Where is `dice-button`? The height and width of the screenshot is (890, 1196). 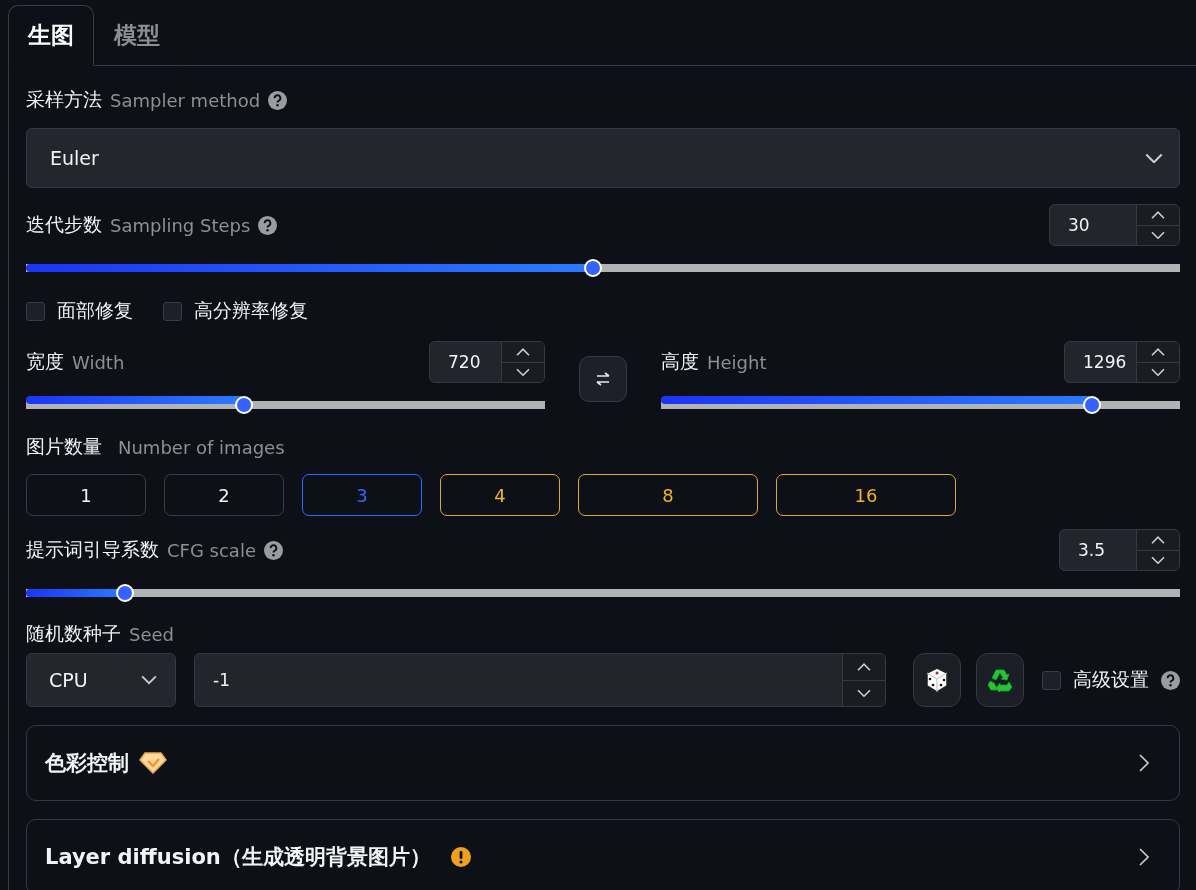 dice-button is located at coordinates (937, 680).